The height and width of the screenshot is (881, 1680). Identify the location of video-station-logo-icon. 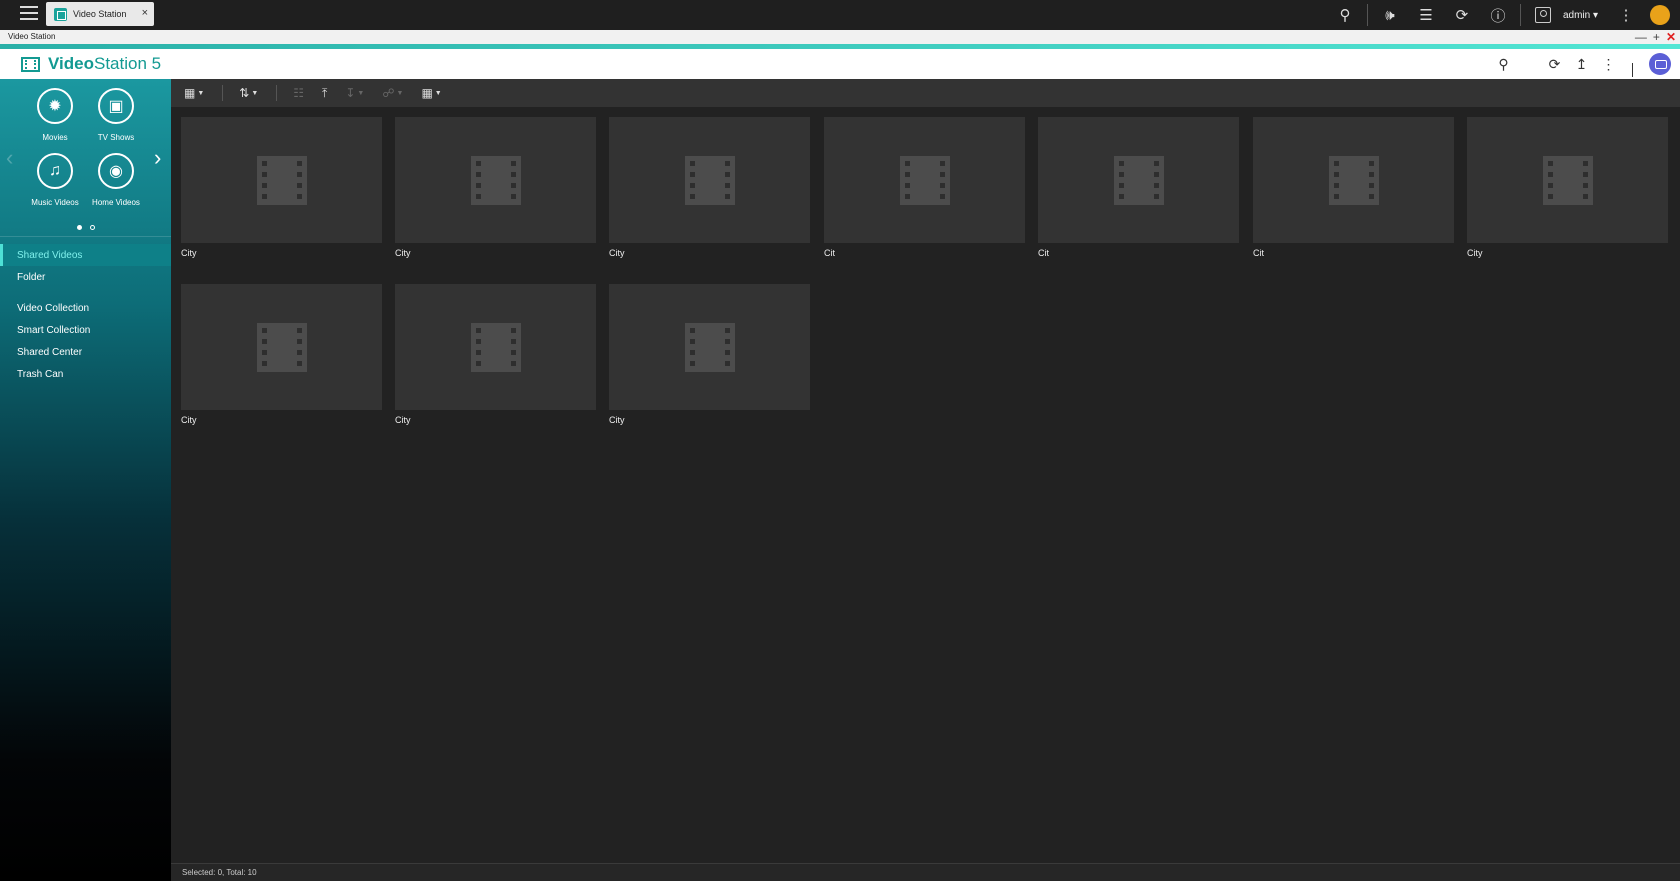
(30, 64).